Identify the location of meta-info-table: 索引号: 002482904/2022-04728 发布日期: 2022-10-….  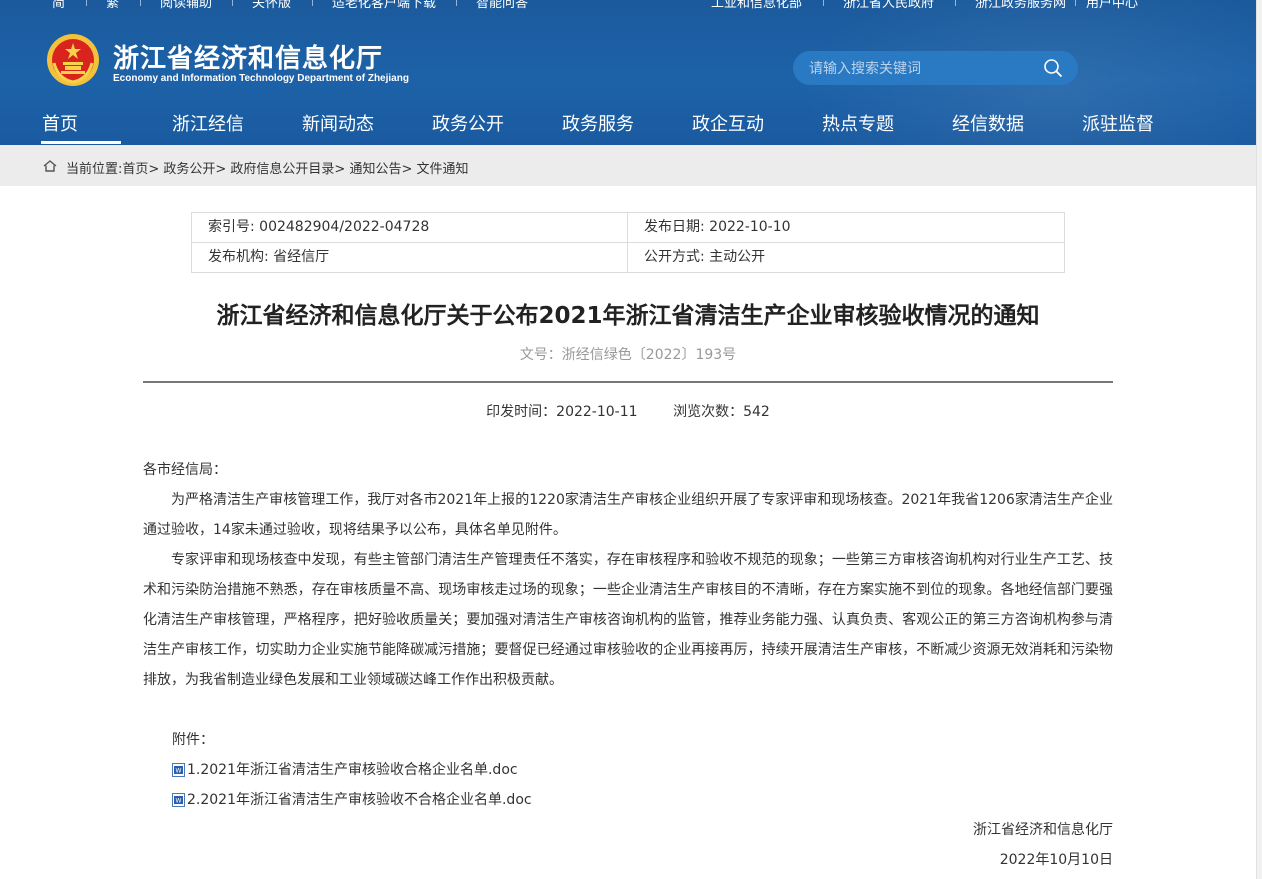
(628, 242).